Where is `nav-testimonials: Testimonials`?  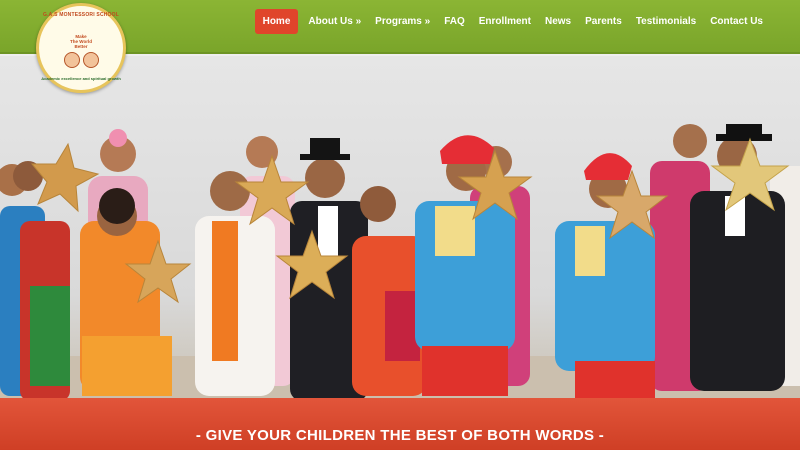
nav-testimonials: Testimonials is located at coordinates (666, 21).